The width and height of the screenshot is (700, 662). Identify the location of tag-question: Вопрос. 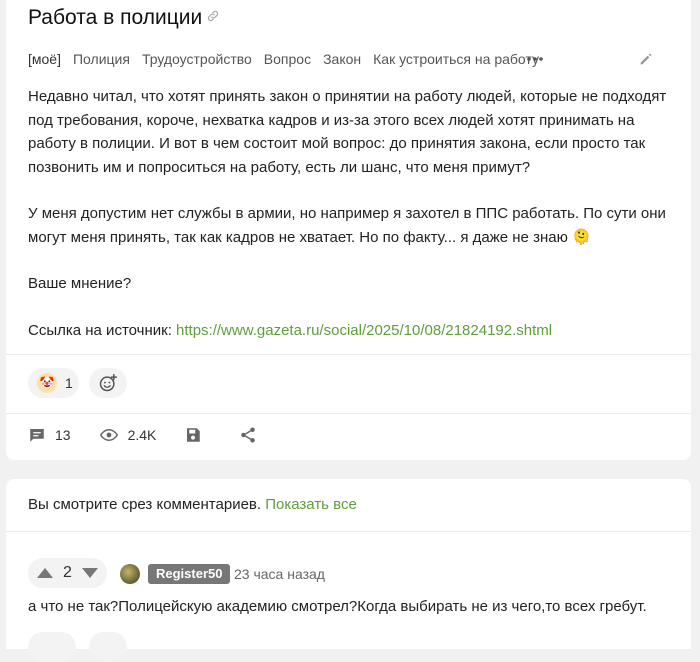
(287, 59).